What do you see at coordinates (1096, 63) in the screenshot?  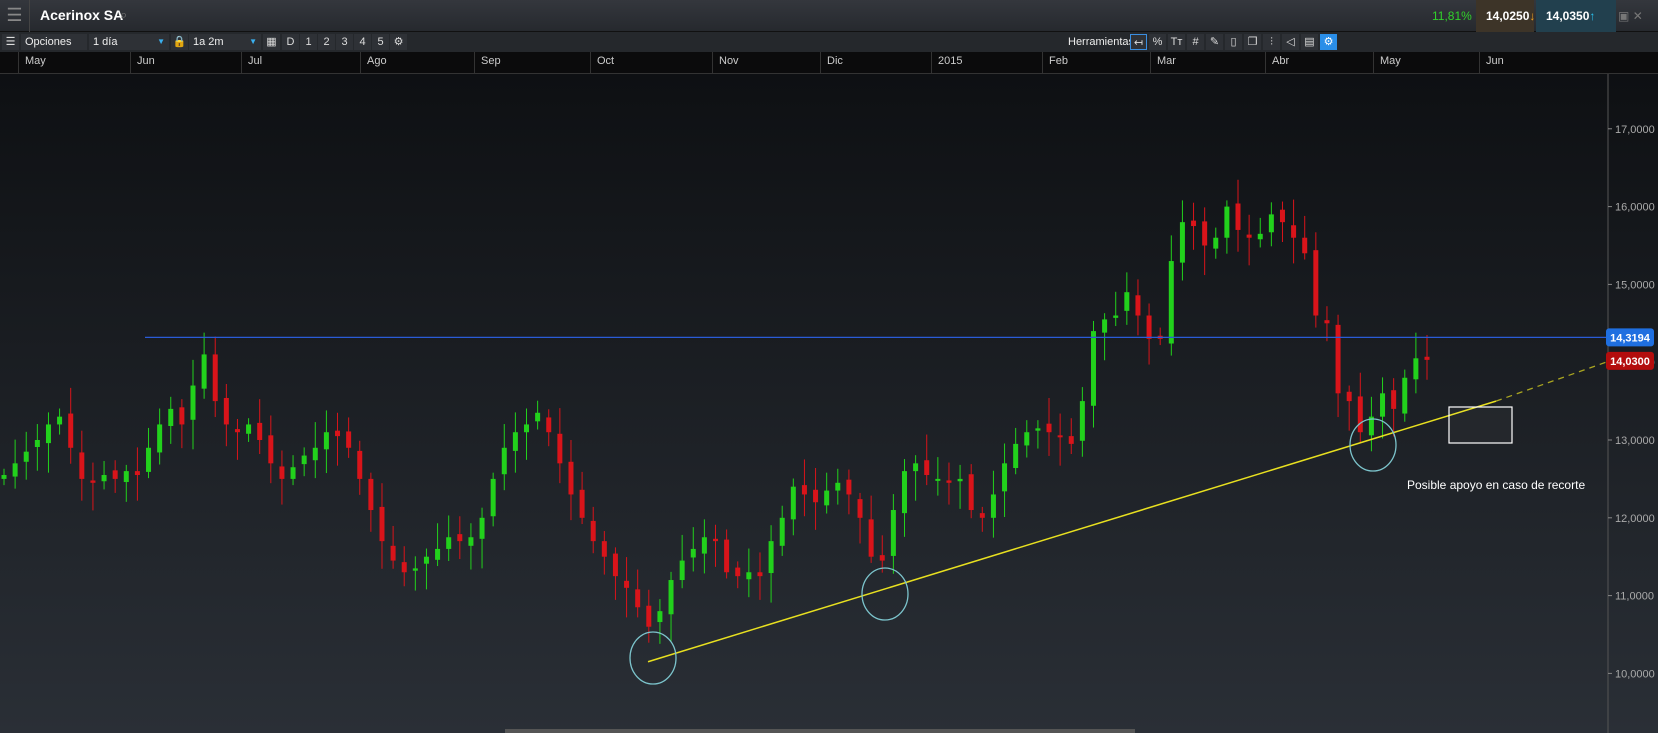 I see `date-tick: Feb` at bounding box center [1096, 63].